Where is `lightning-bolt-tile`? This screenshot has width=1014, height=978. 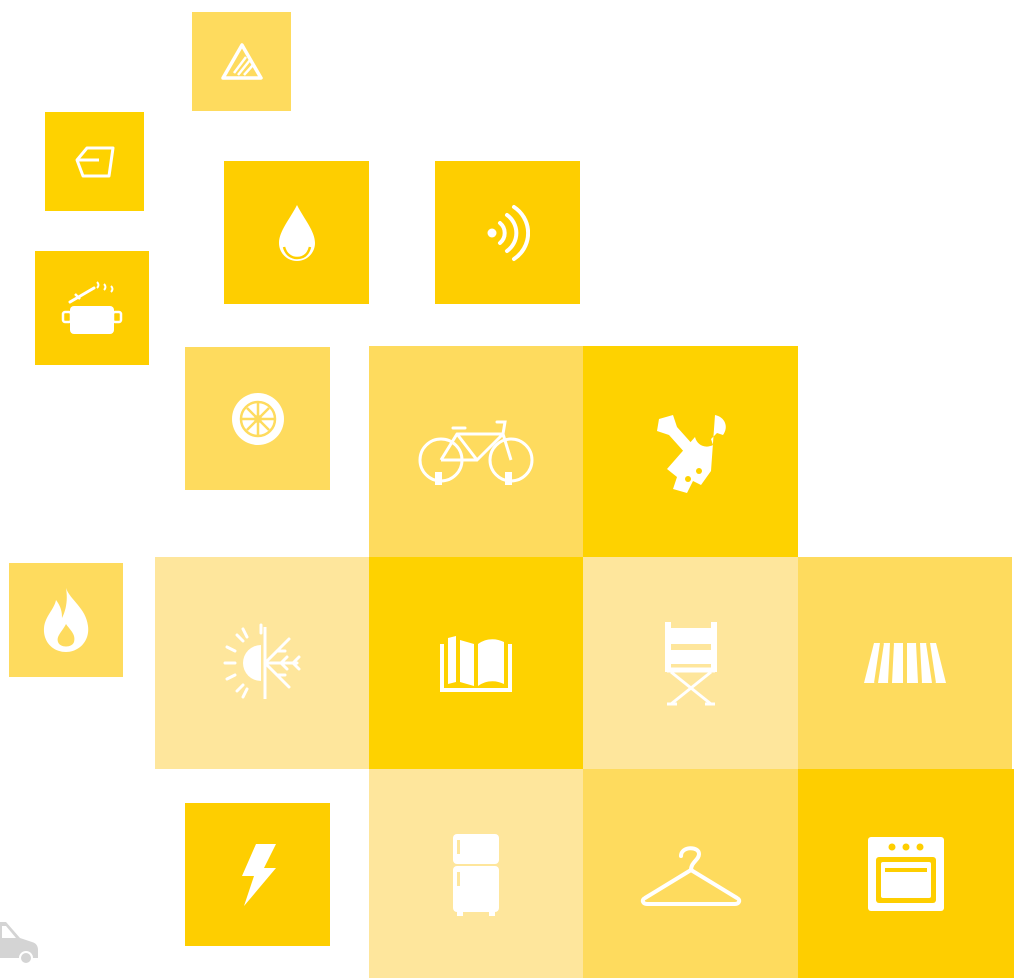
lightning-bolt-tile is located at coordinates (257, 874).